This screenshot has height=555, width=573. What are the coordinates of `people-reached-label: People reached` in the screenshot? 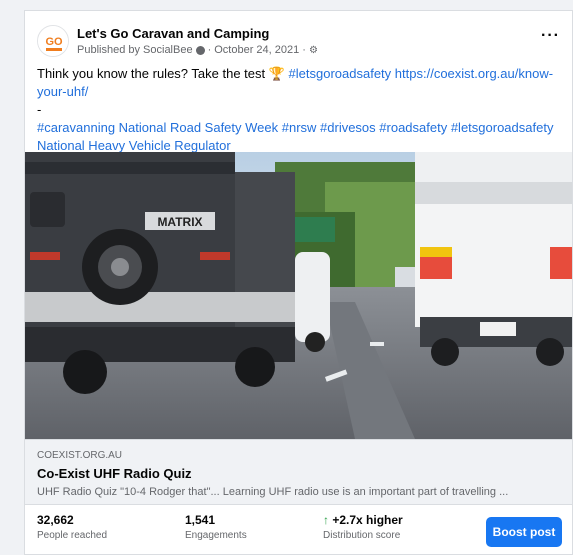 It's located at (72, 535).